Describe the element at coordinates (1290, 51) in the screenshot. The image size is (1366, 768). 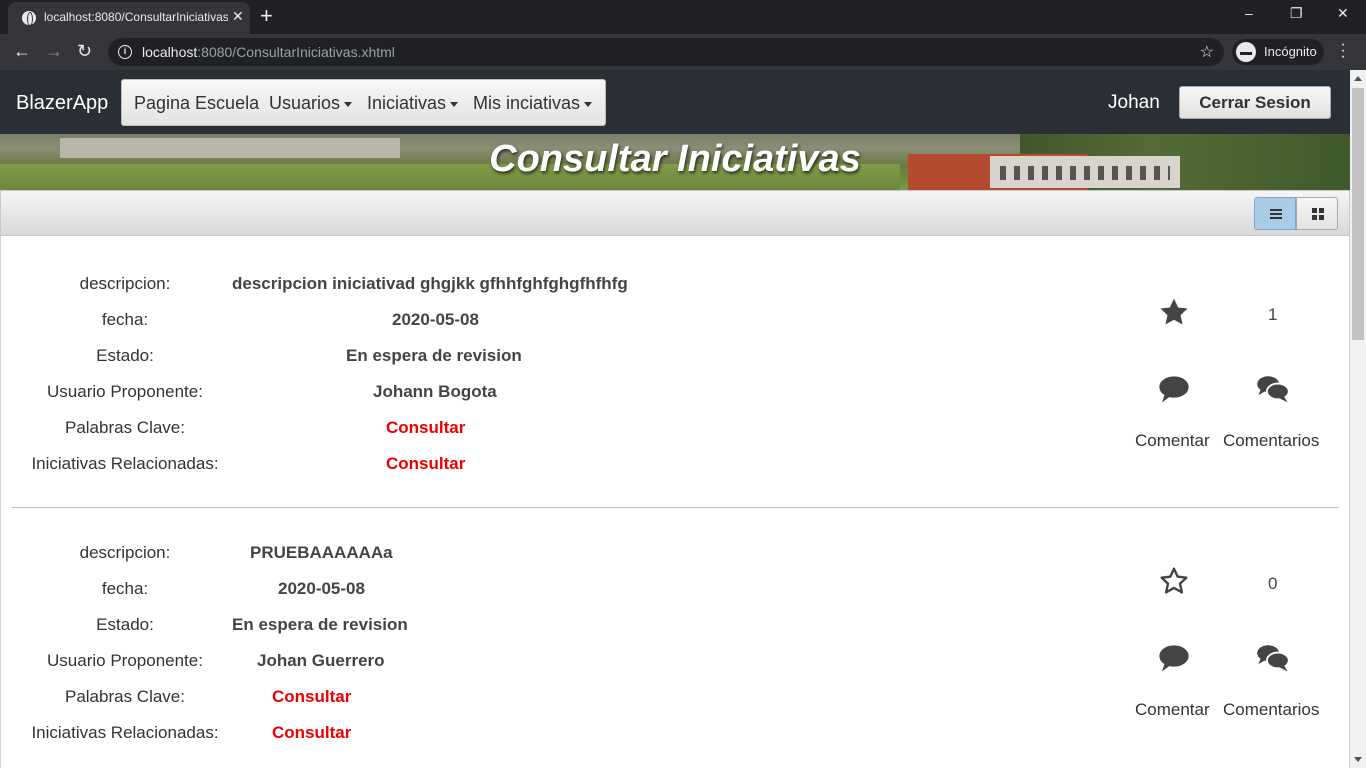
I see `incognito-label: Incógnito` at that location.